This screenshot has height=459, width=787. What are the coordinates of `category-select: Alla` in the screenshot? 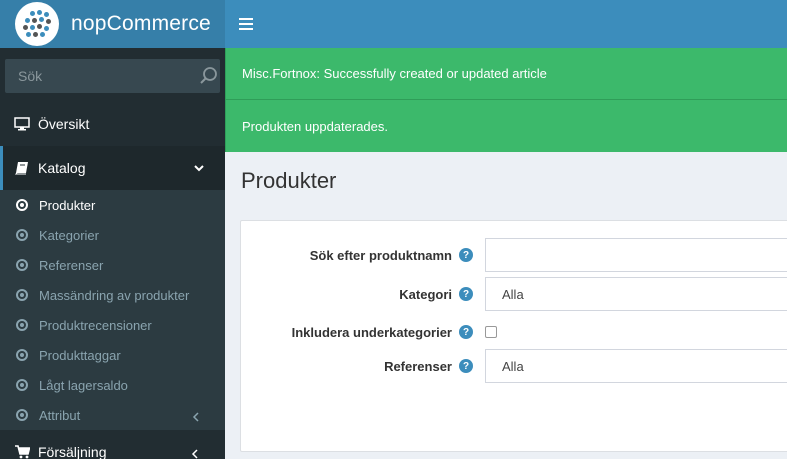 It's located at (636, 294).